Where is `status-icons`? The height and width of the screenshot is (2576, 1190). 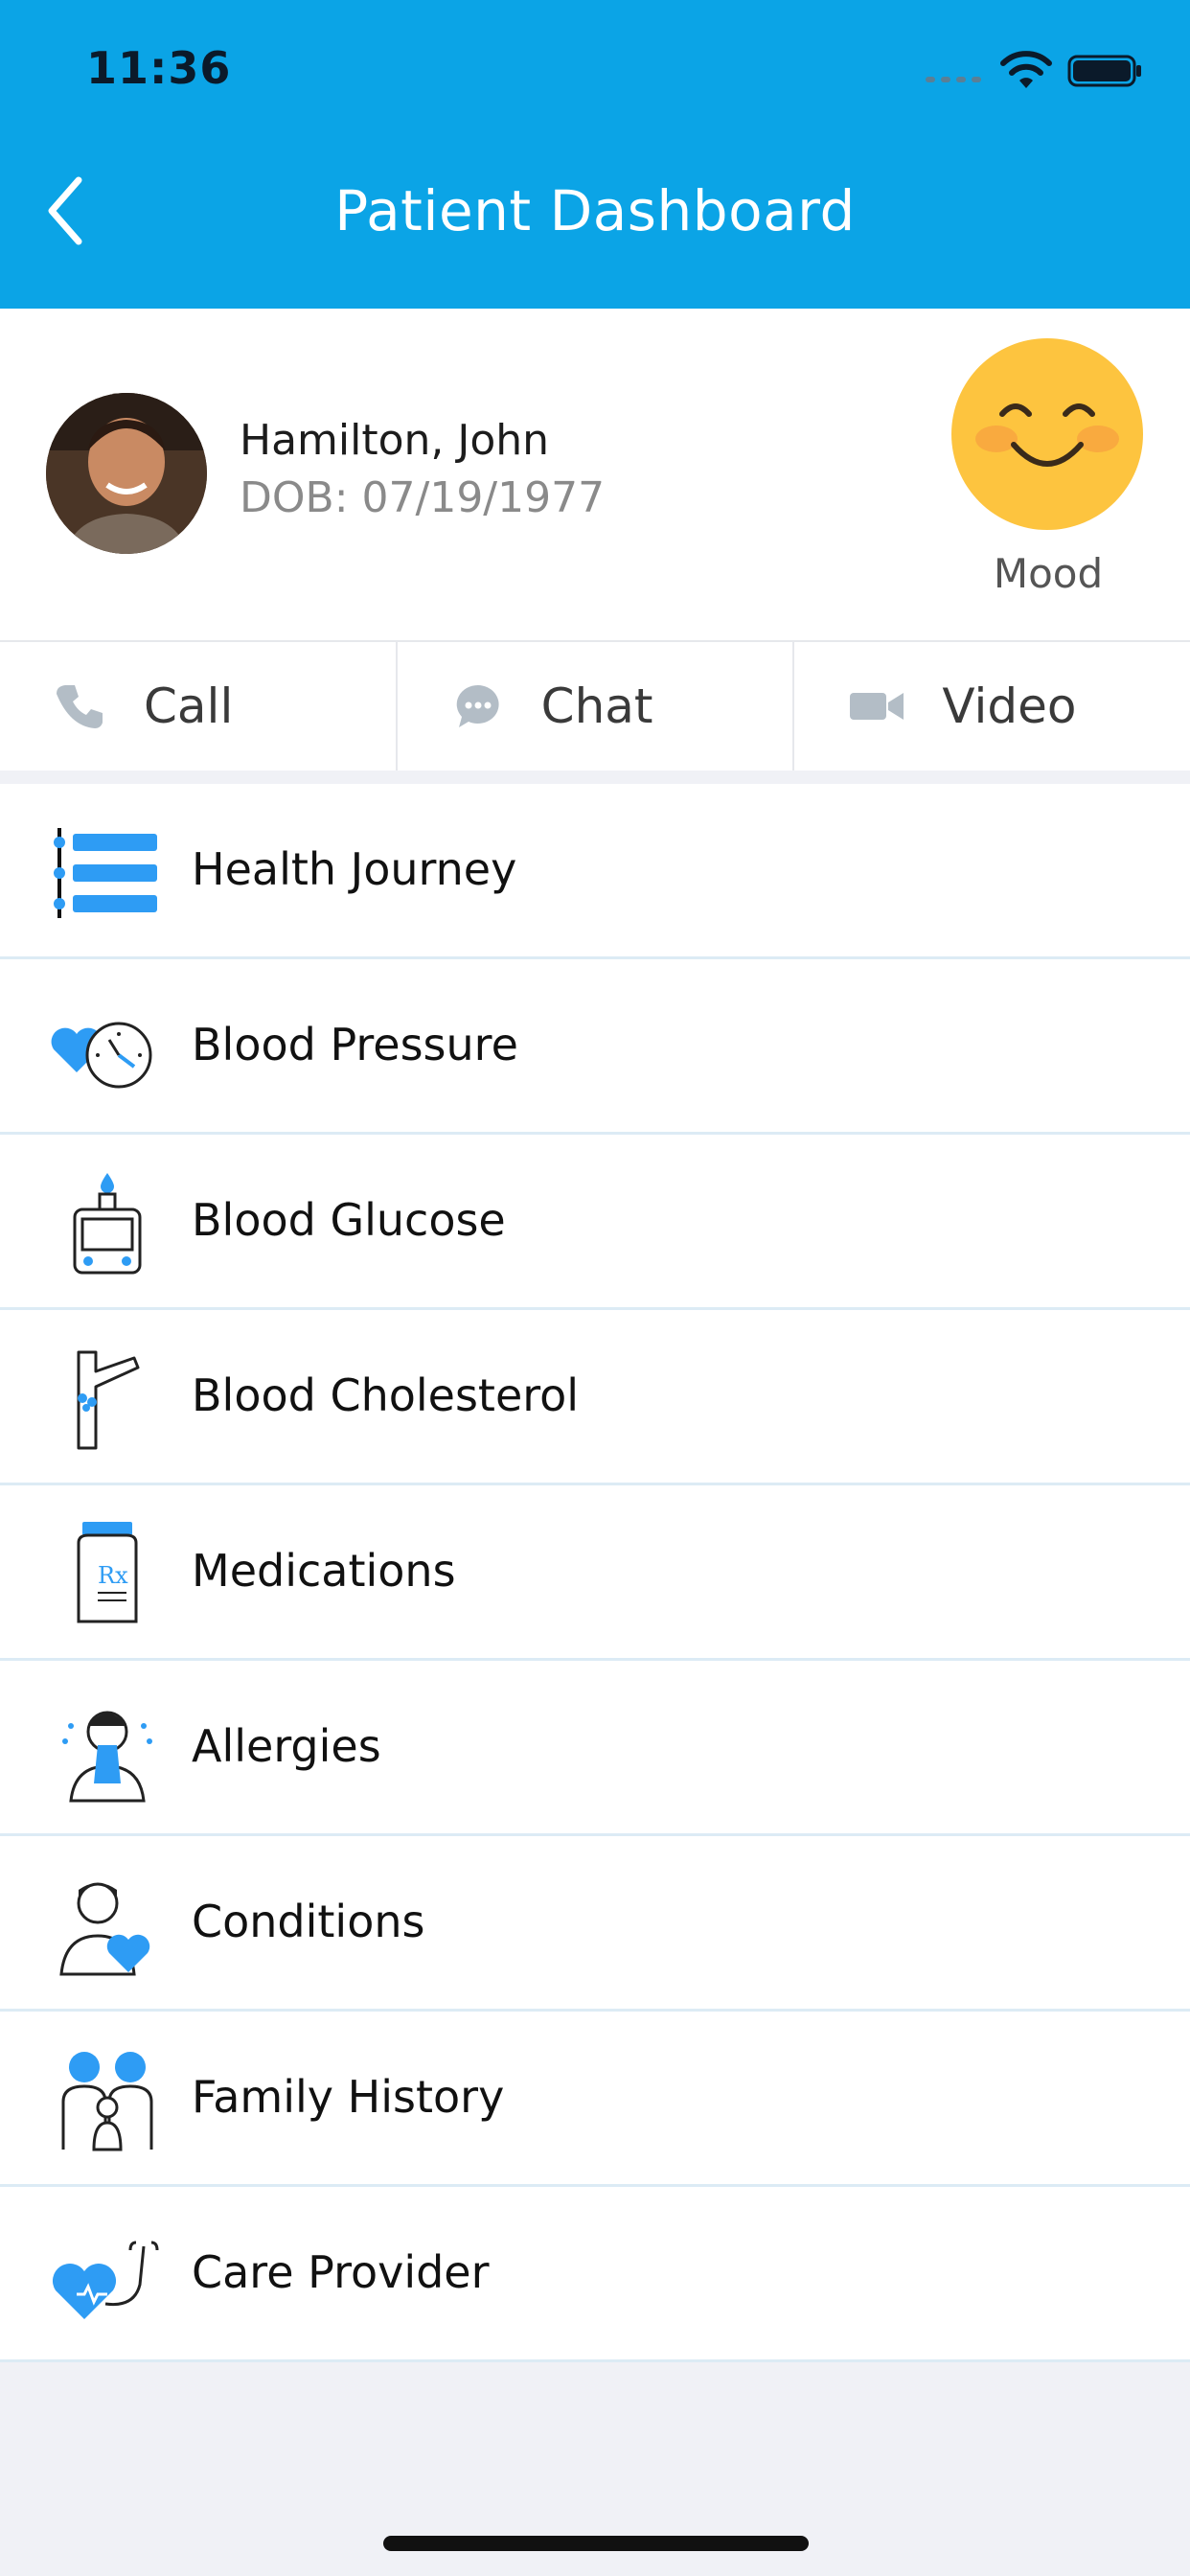
status-icons is located at coordinates (1035, 71).